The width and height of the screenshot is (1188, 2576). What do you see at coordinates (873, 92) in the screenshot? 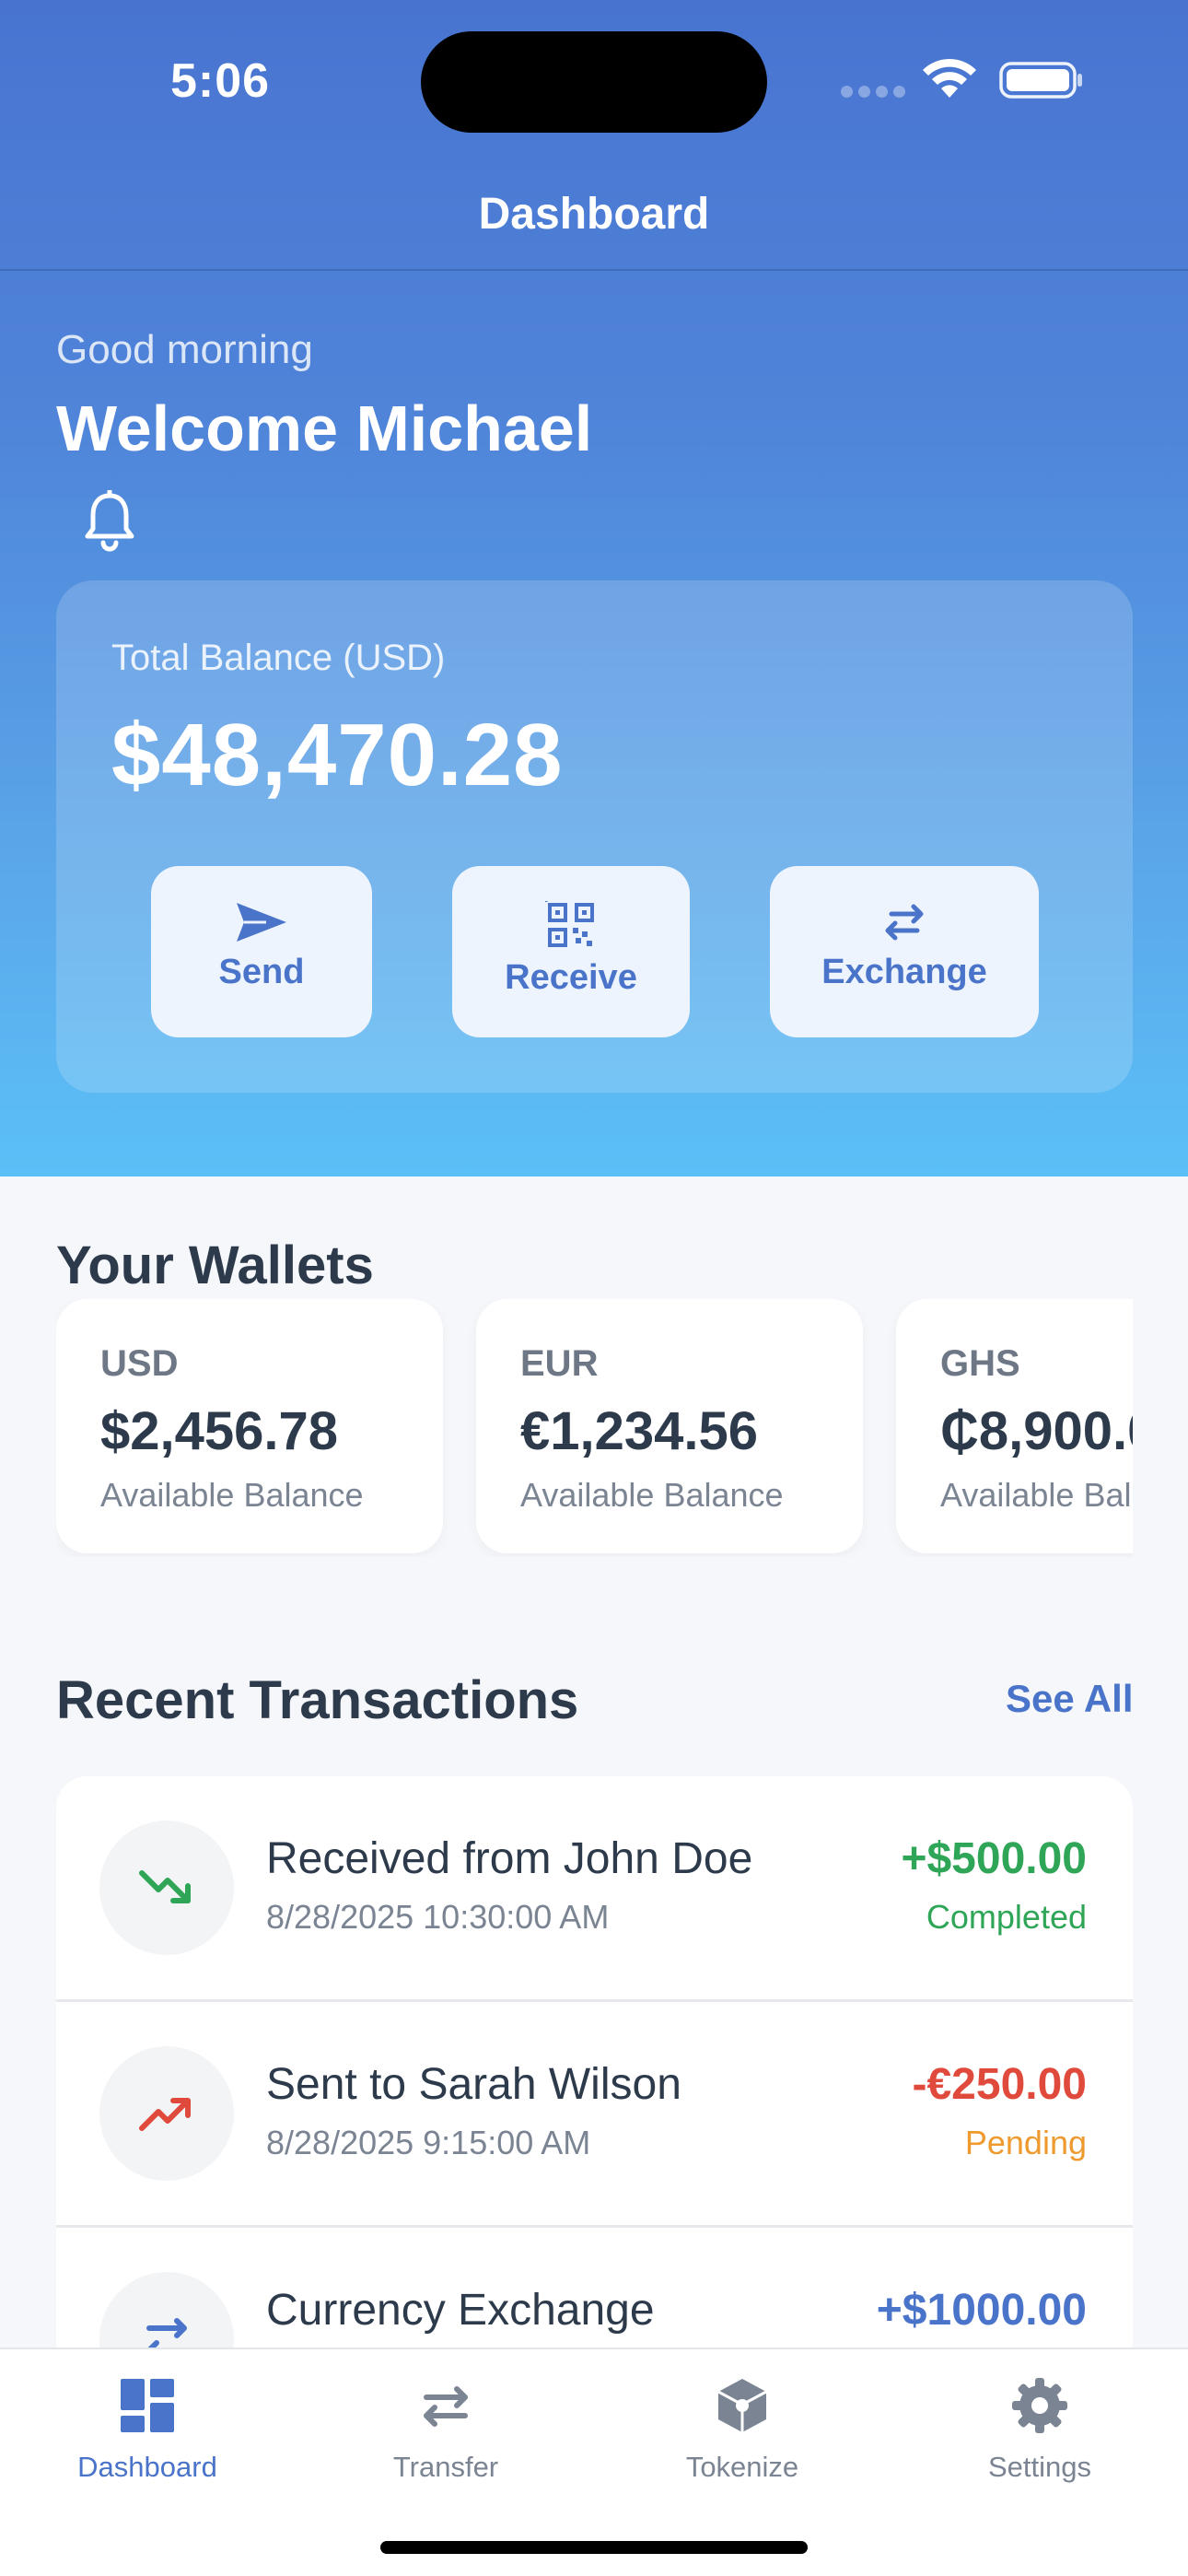
I see `cellular-signal-icon` at bounding box center [873, 92].